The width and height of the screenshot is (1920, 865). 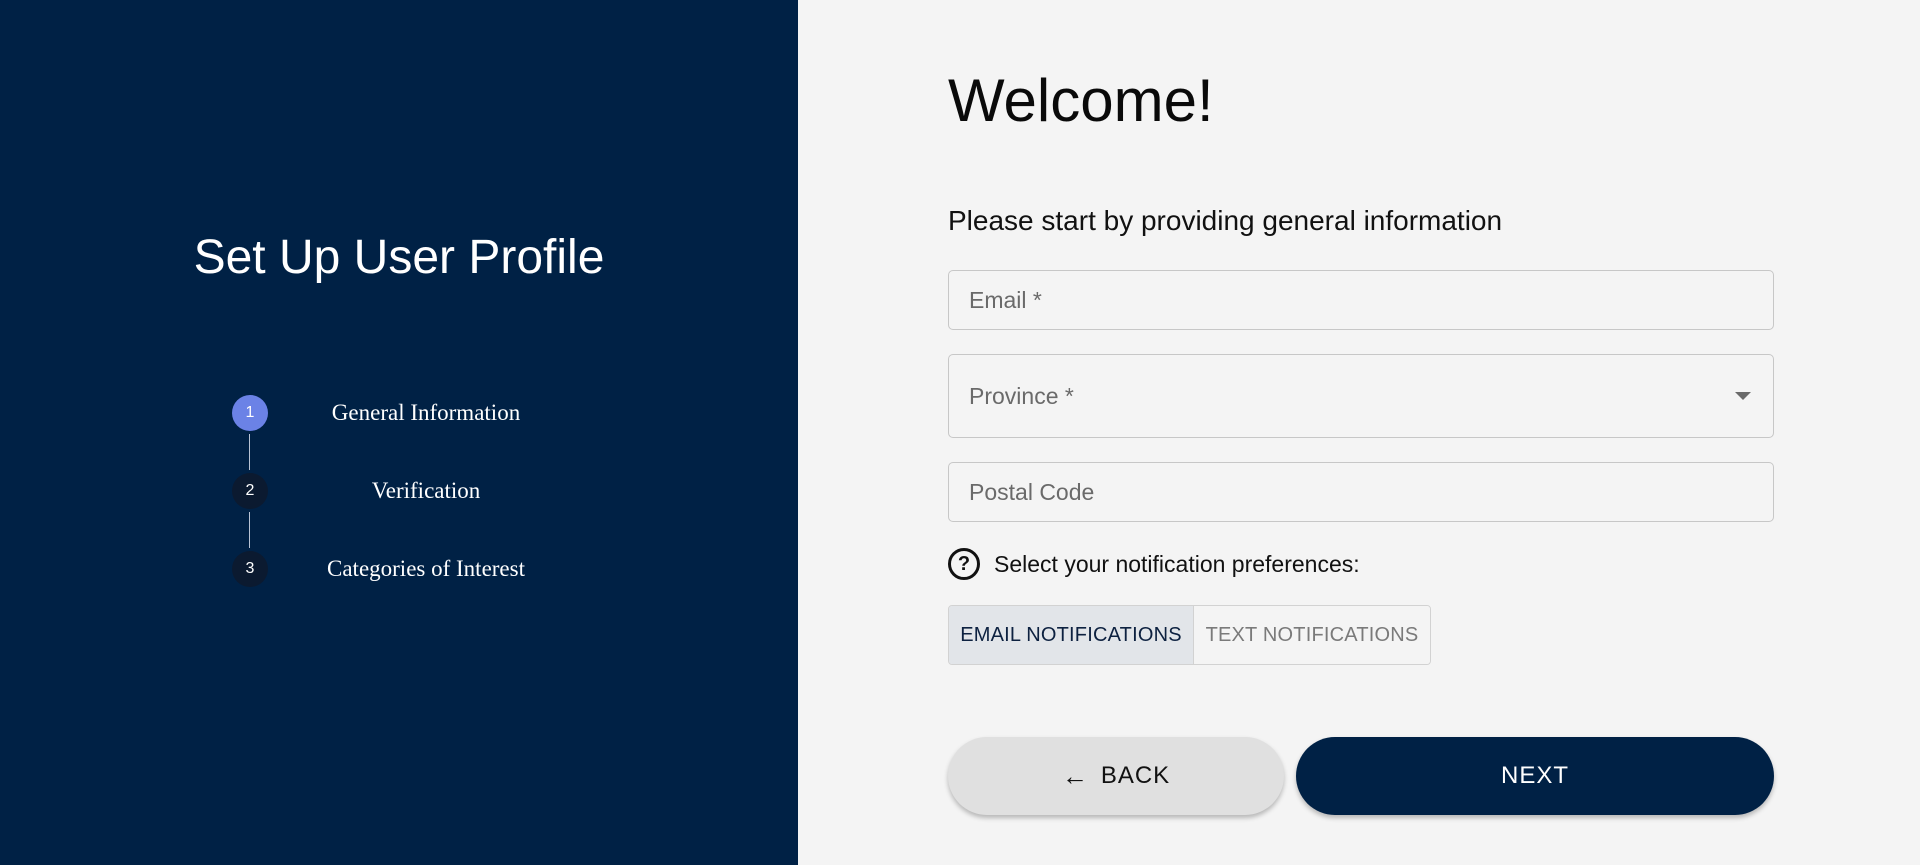 What do you see at coordinates (250, 491) in the screenshot?
I see `step-number-2: 2` at bounding box center [250, 491].